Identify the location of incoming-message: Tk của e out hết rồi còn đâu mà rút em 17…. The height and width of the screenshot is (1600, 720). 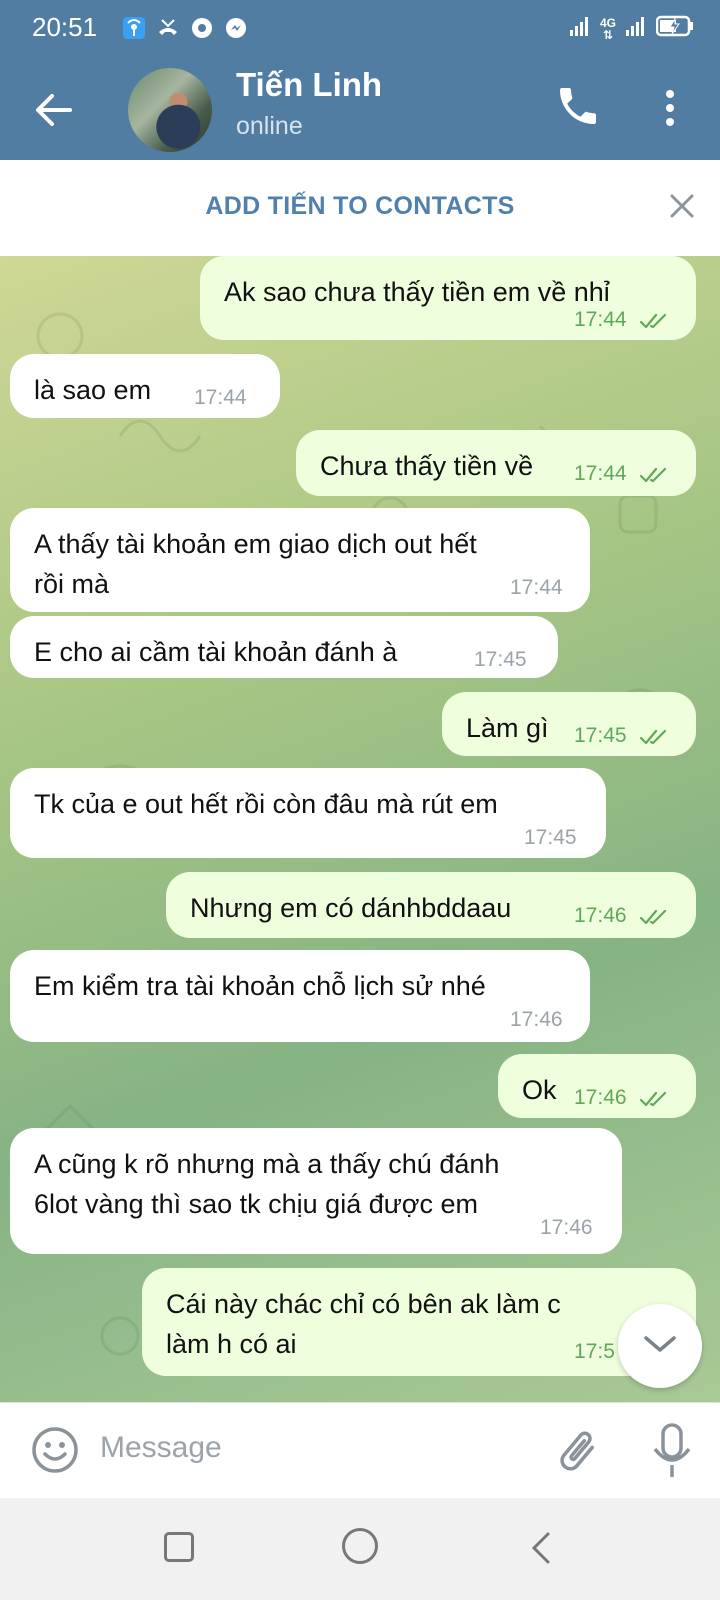
(308, 813).